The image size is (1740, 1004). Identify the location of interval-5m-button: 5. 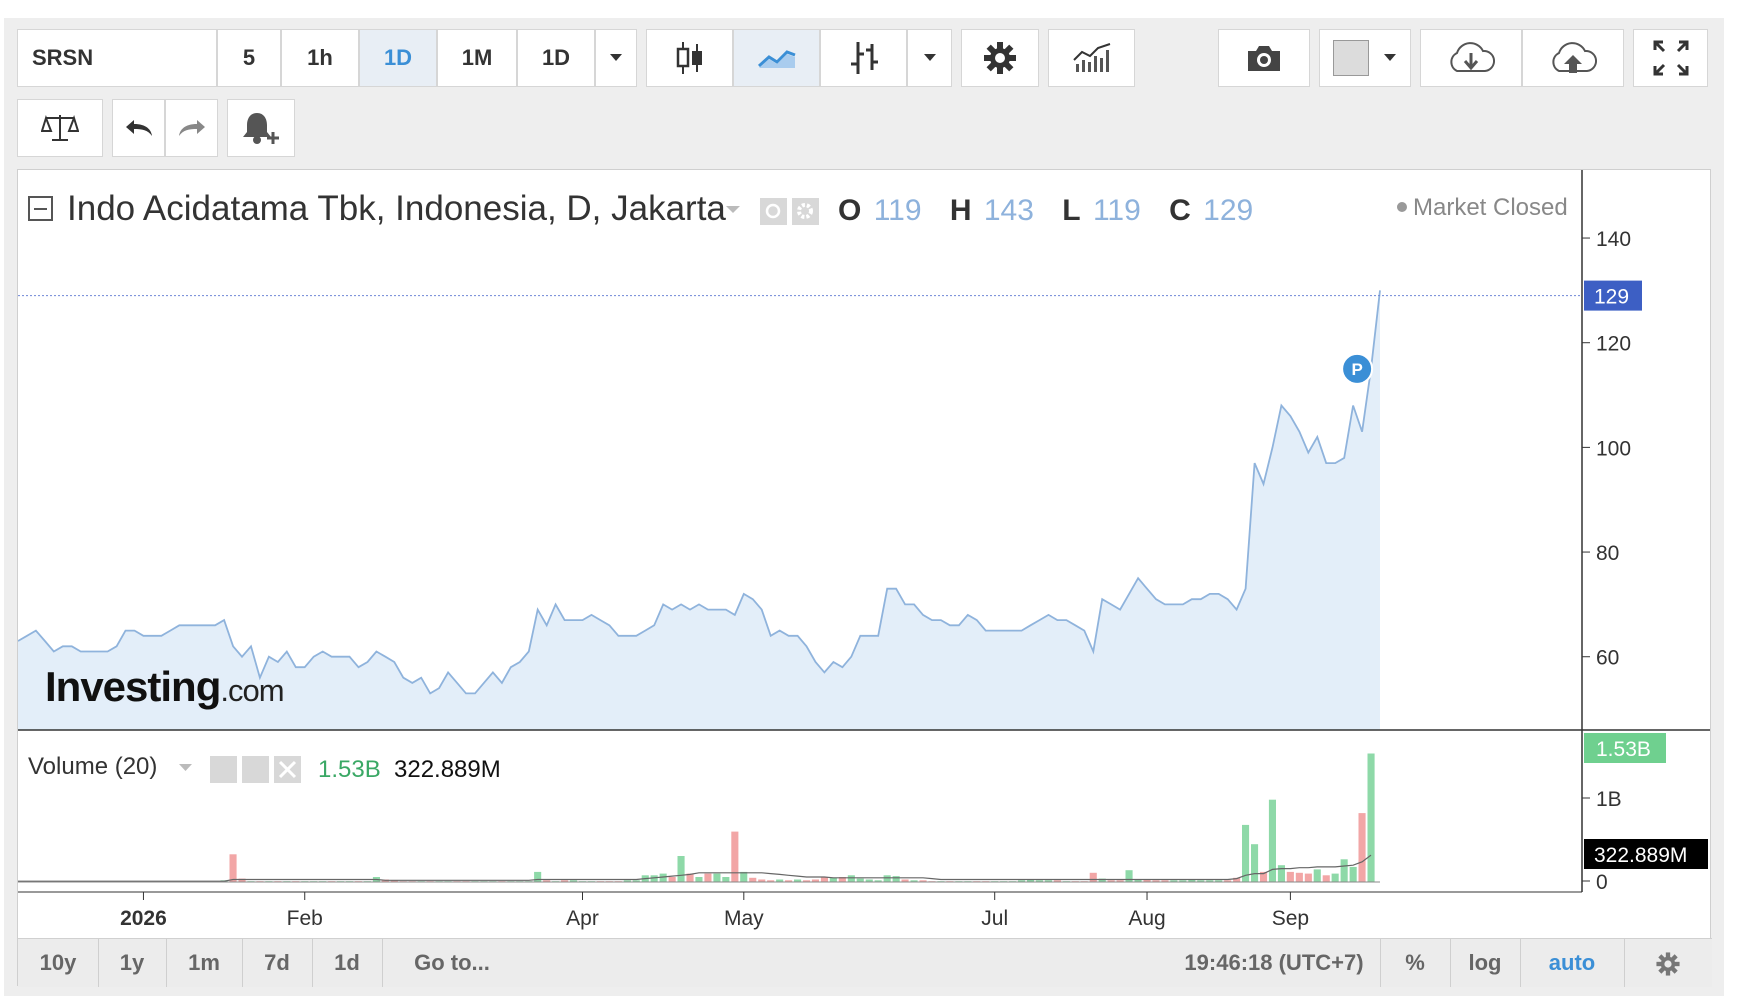
(249, 58).